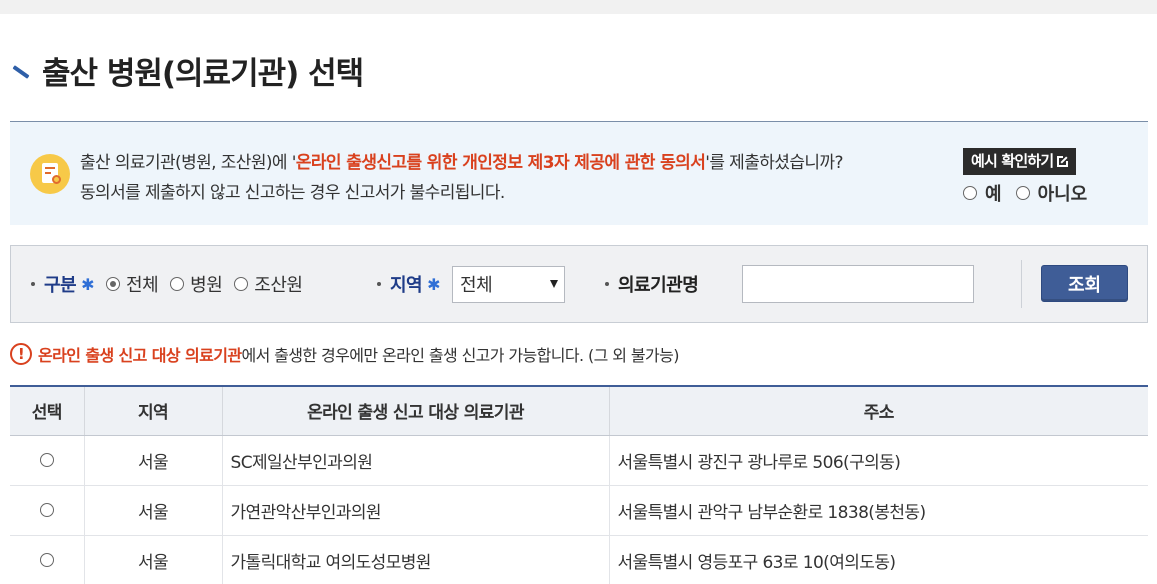 The image size is (1157, 584). I want to click on consent-radio-group: 예 아니오, so click(1032, 193).